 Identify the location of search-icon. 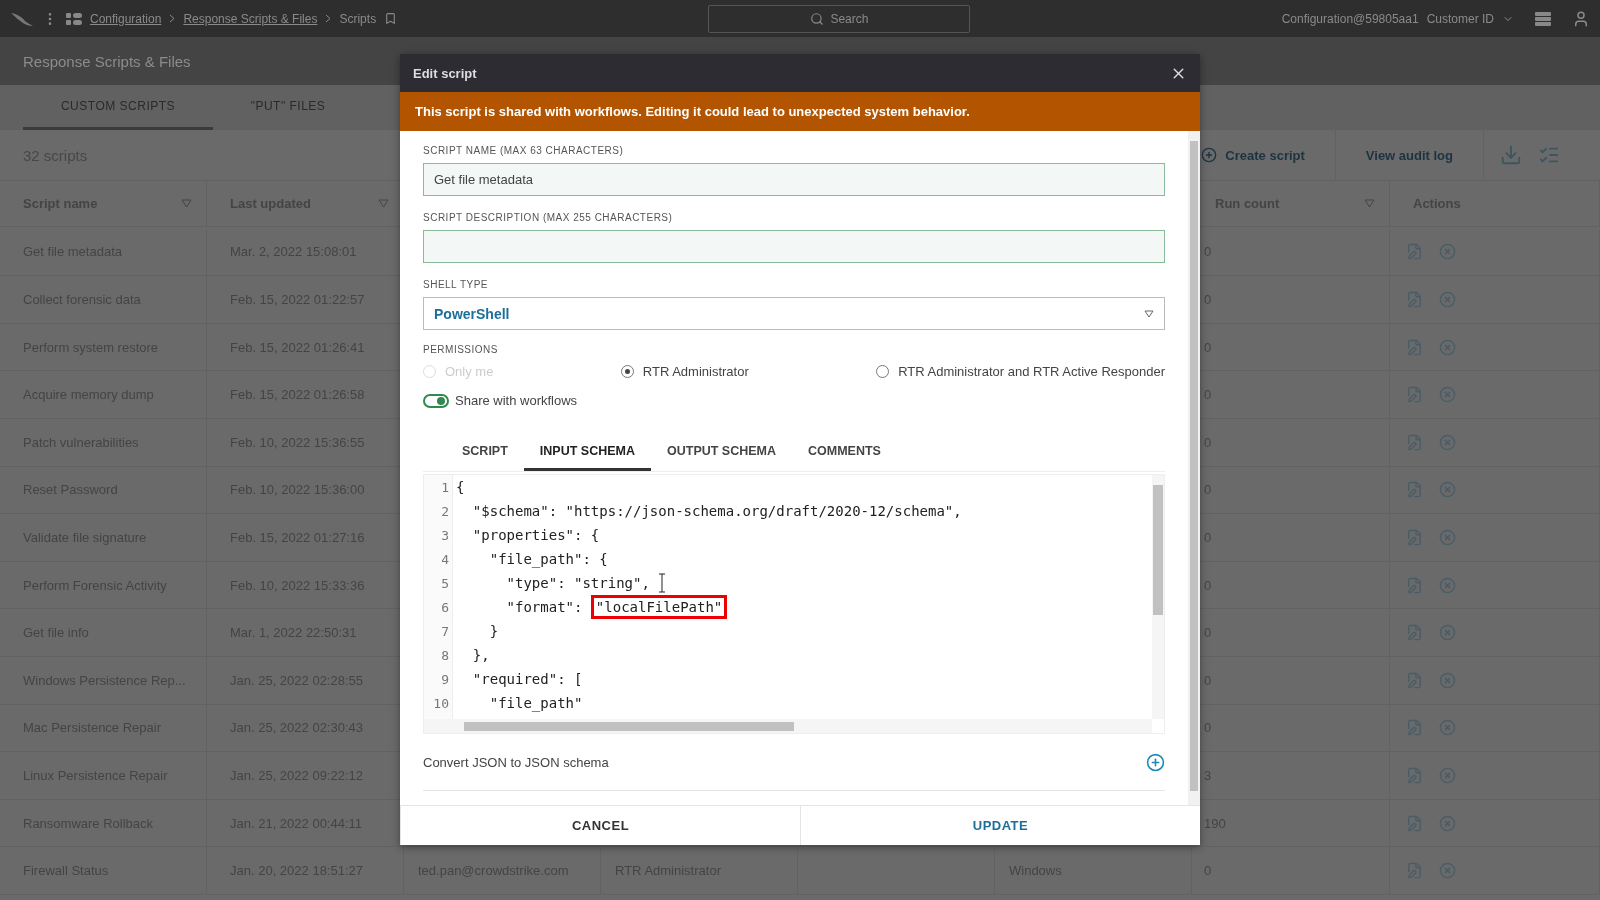
(817, 18).